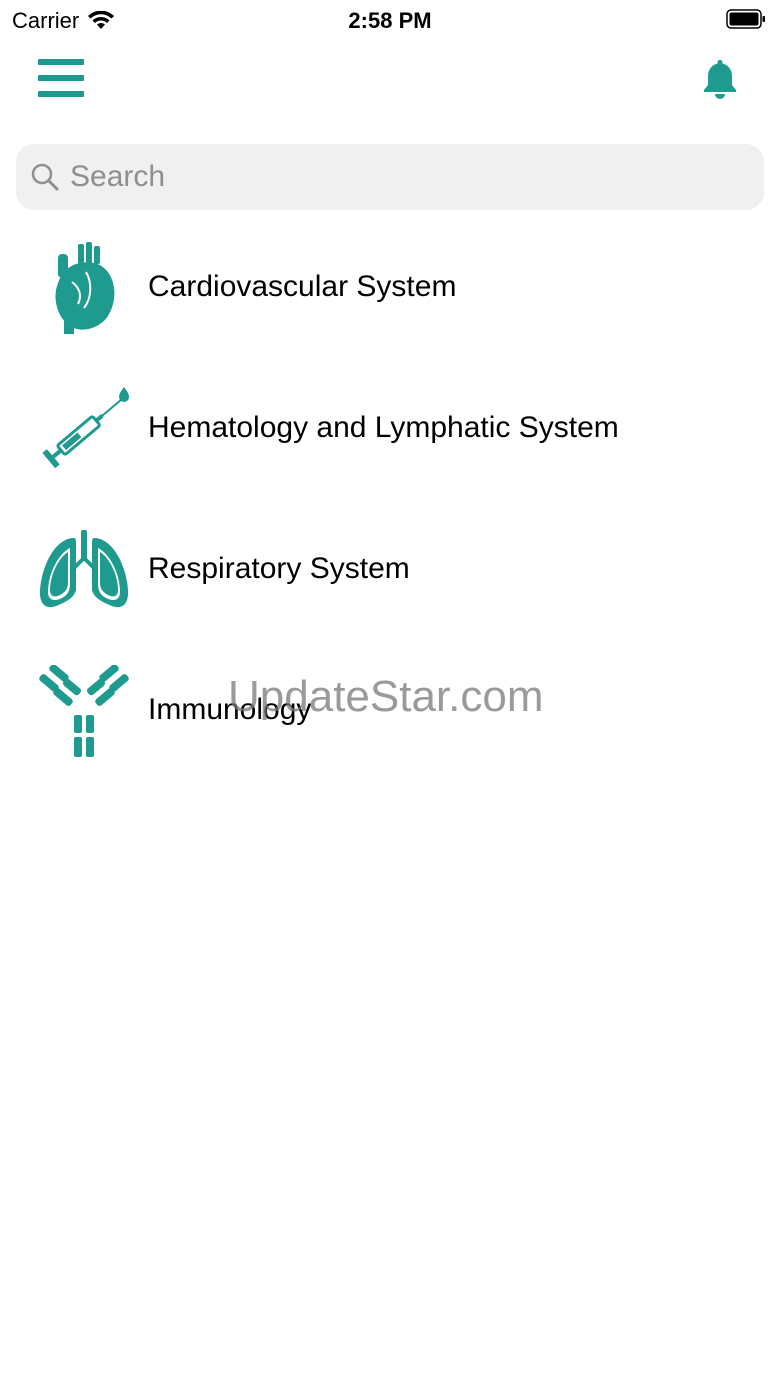 This screenshot has width=780, height=1387. I want to click on search-input, so click(410, 177).